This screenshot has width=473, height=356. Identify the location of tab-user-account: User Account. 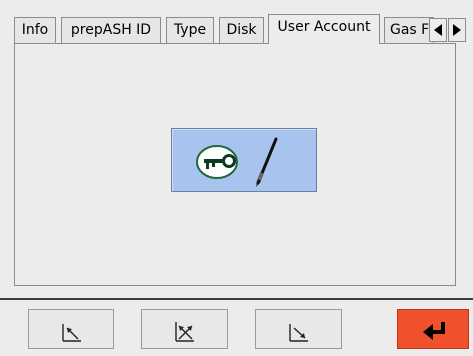
(324, 29).